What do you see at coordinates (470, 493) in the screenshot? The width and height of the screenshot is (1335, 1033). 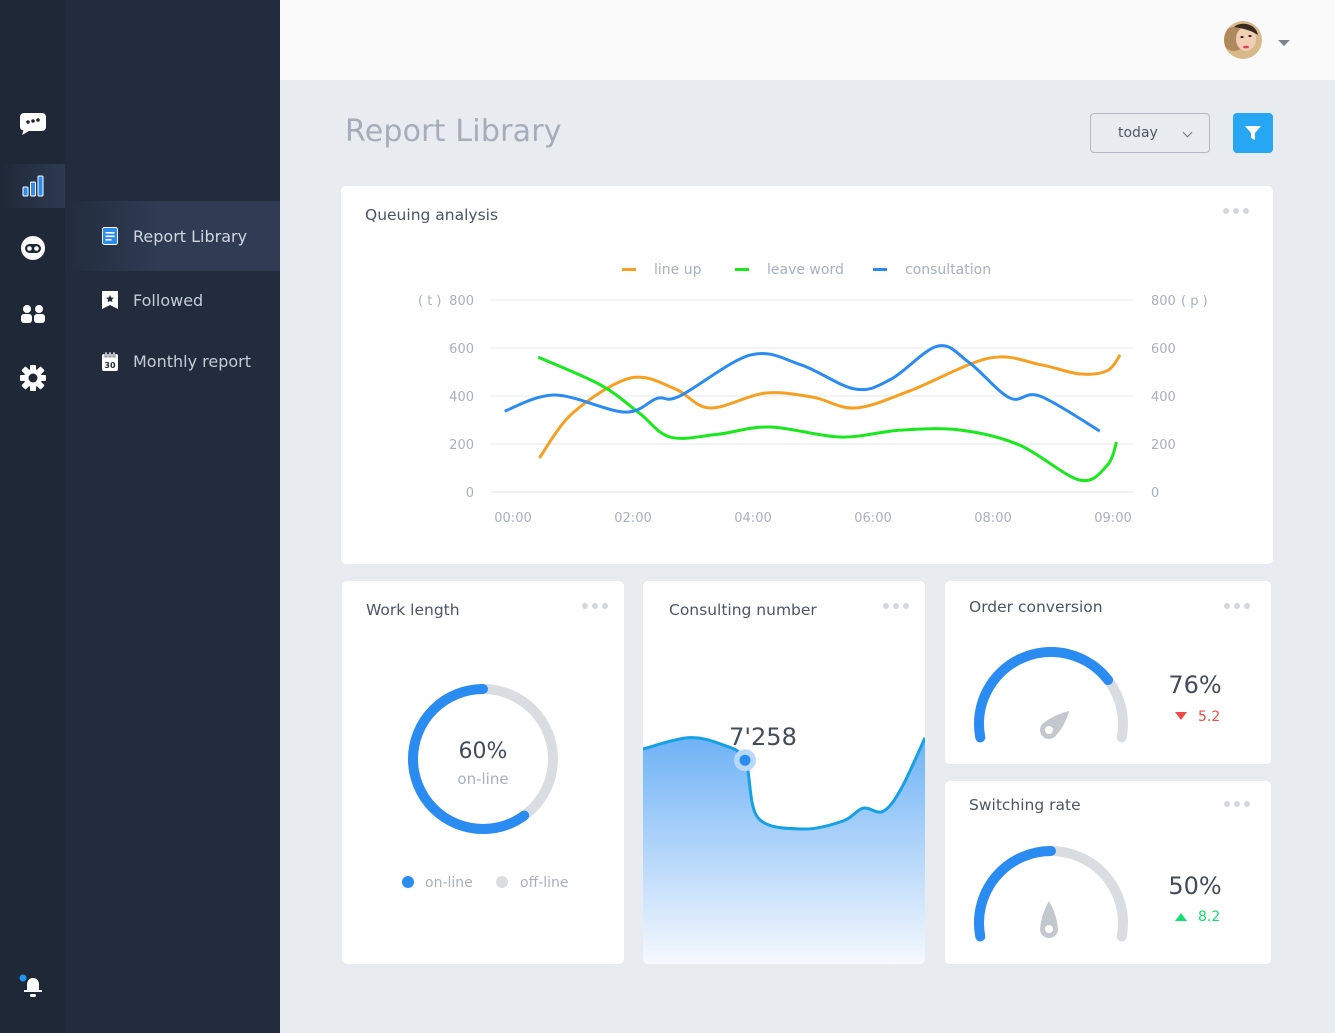 I see `y-tick-left: 0` at bounding box center [470, 493].